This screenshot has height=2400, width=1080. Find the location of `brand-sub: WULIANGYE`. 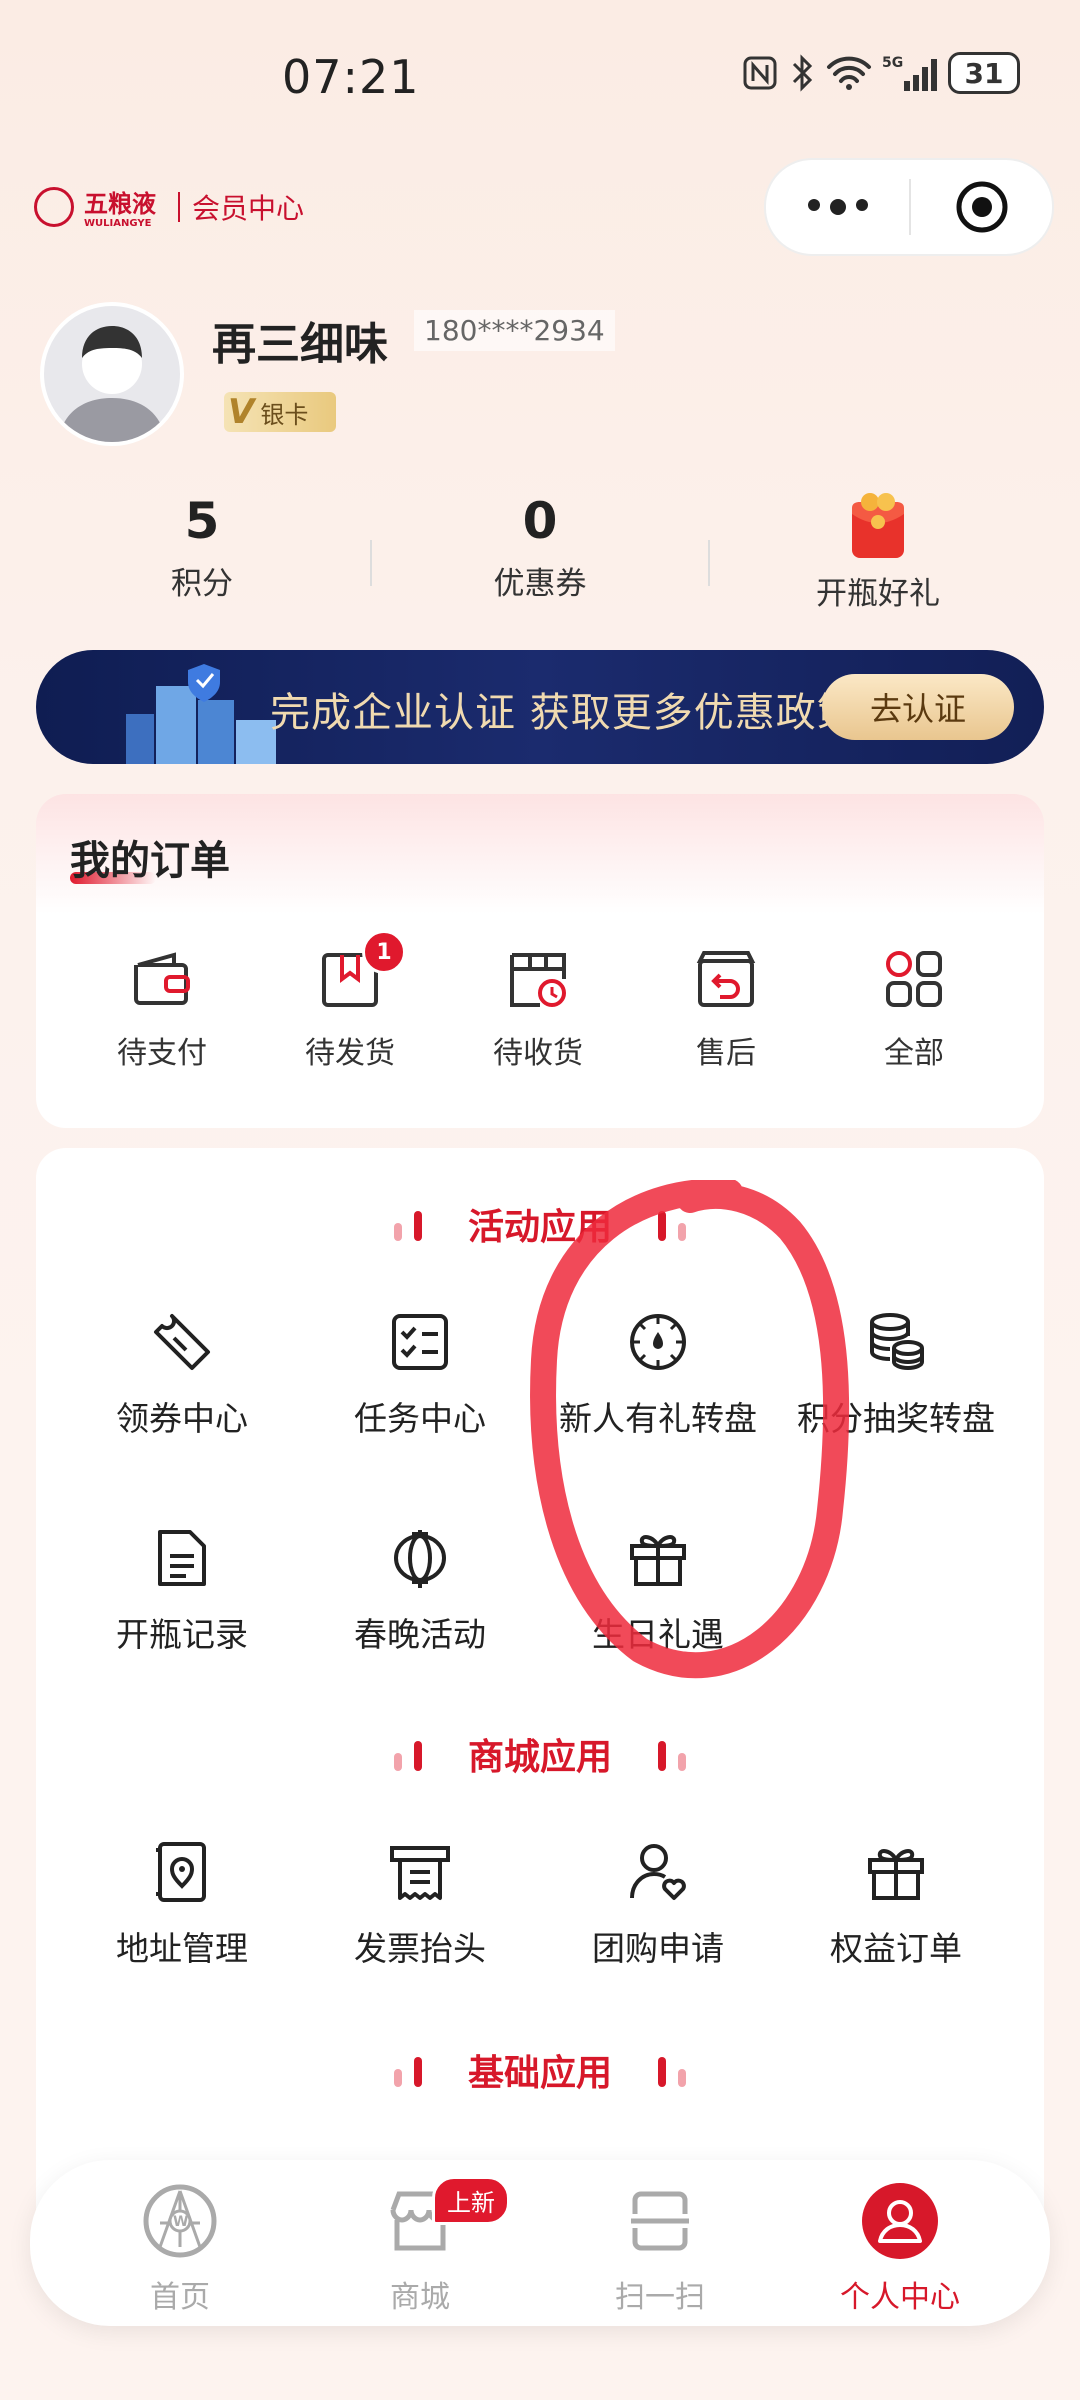

brand-sub: WULIANGYE is located at coordinates (118, 223).